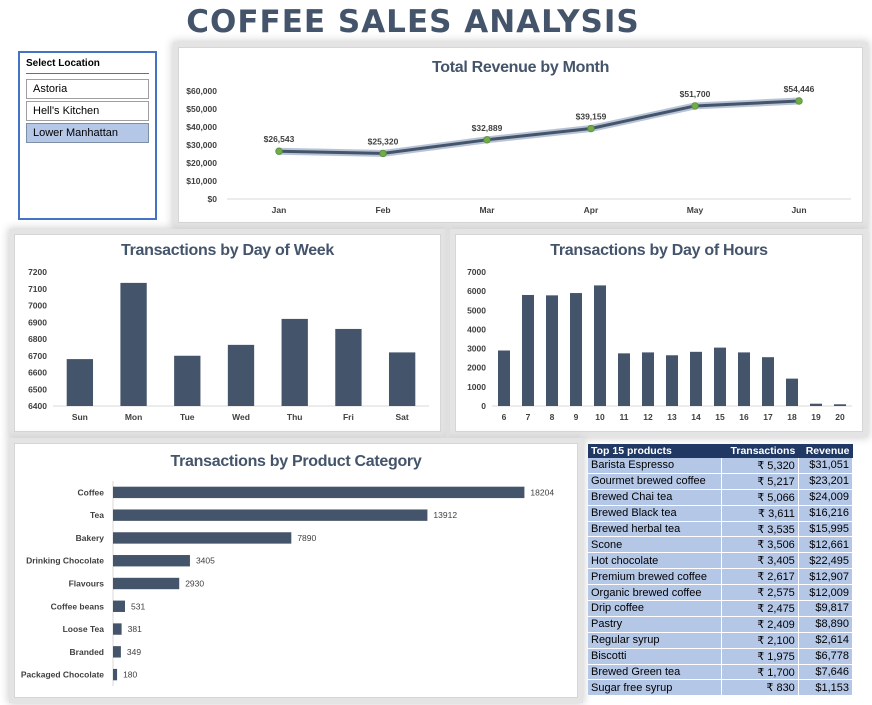 The width and height of the screenshot is (872, 705). Describe the element at coordinates (826, 688) in the screenshot. I see `revenue-cell: $1,153` at that location.